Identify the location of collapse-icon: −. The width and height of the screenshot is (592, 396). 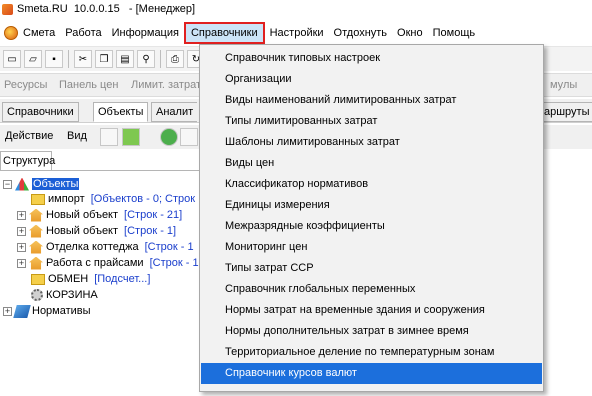
(7, 184).